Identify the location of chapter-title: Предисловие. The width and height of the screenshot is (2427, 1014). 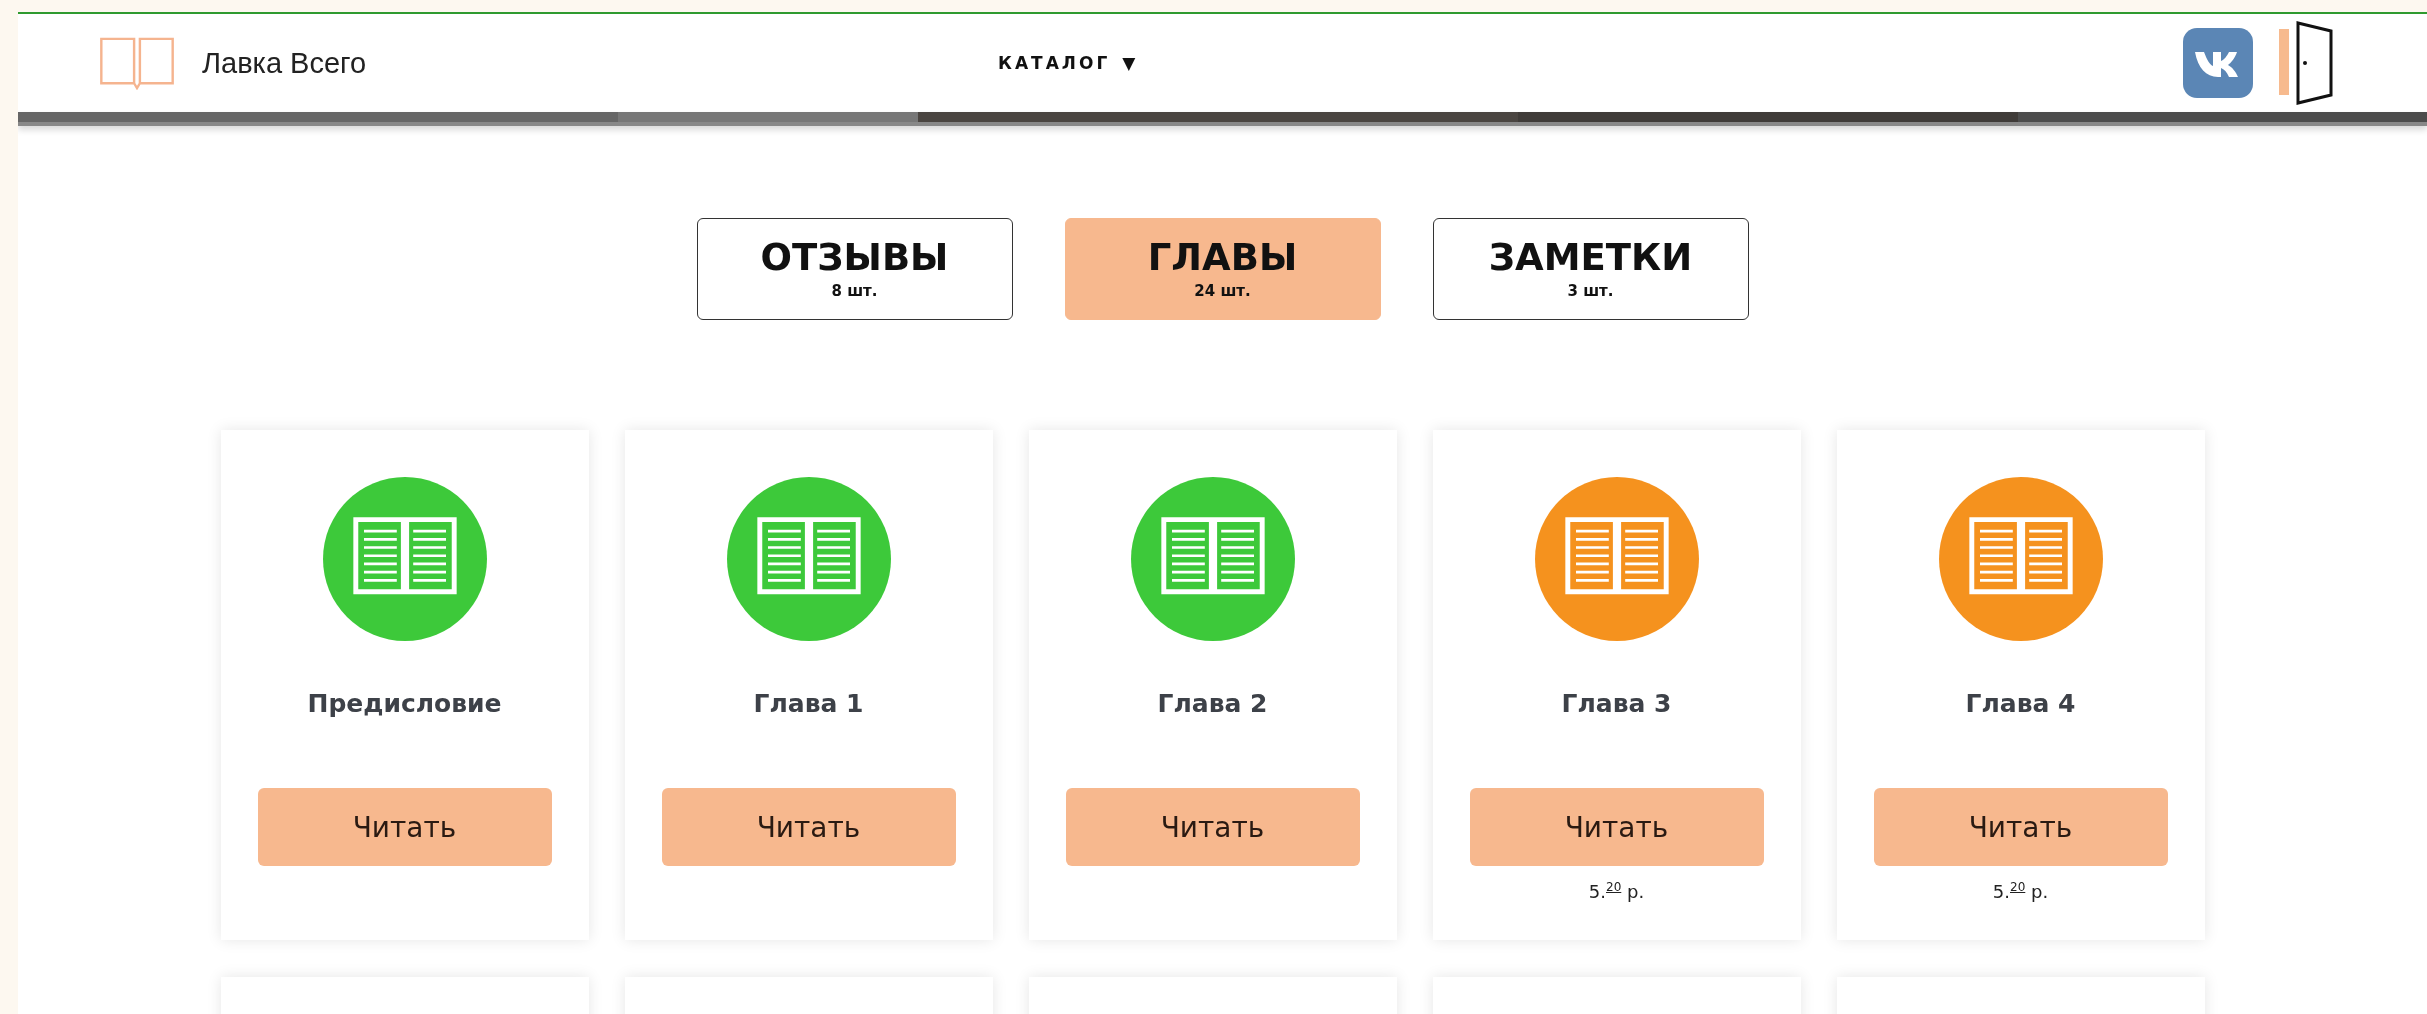
(404, 703).